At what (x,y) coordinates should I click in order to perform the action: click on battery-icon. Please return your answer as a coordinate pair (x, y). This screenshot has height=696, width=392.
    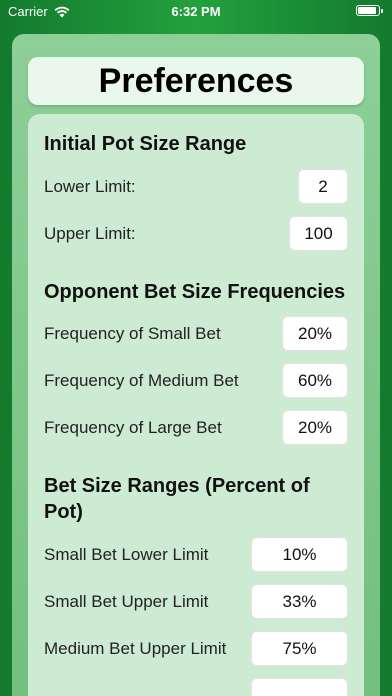
    Looking at the image, I should click on (369, 10).